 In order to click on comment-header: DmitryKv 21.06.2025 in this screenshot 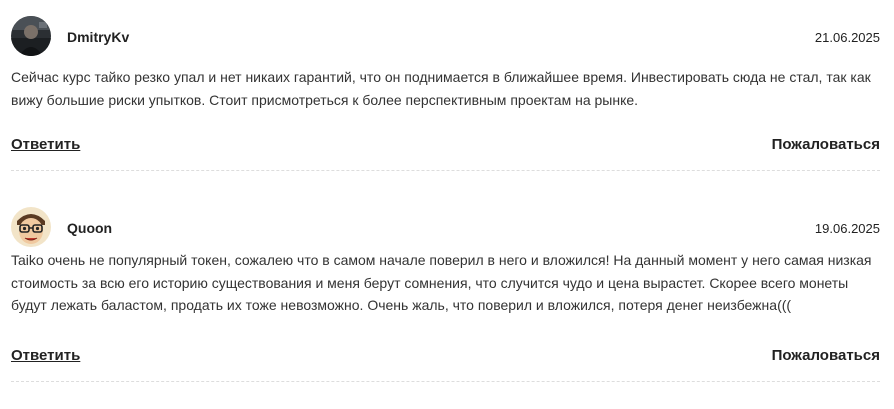, I will do `click(445, 37)`.